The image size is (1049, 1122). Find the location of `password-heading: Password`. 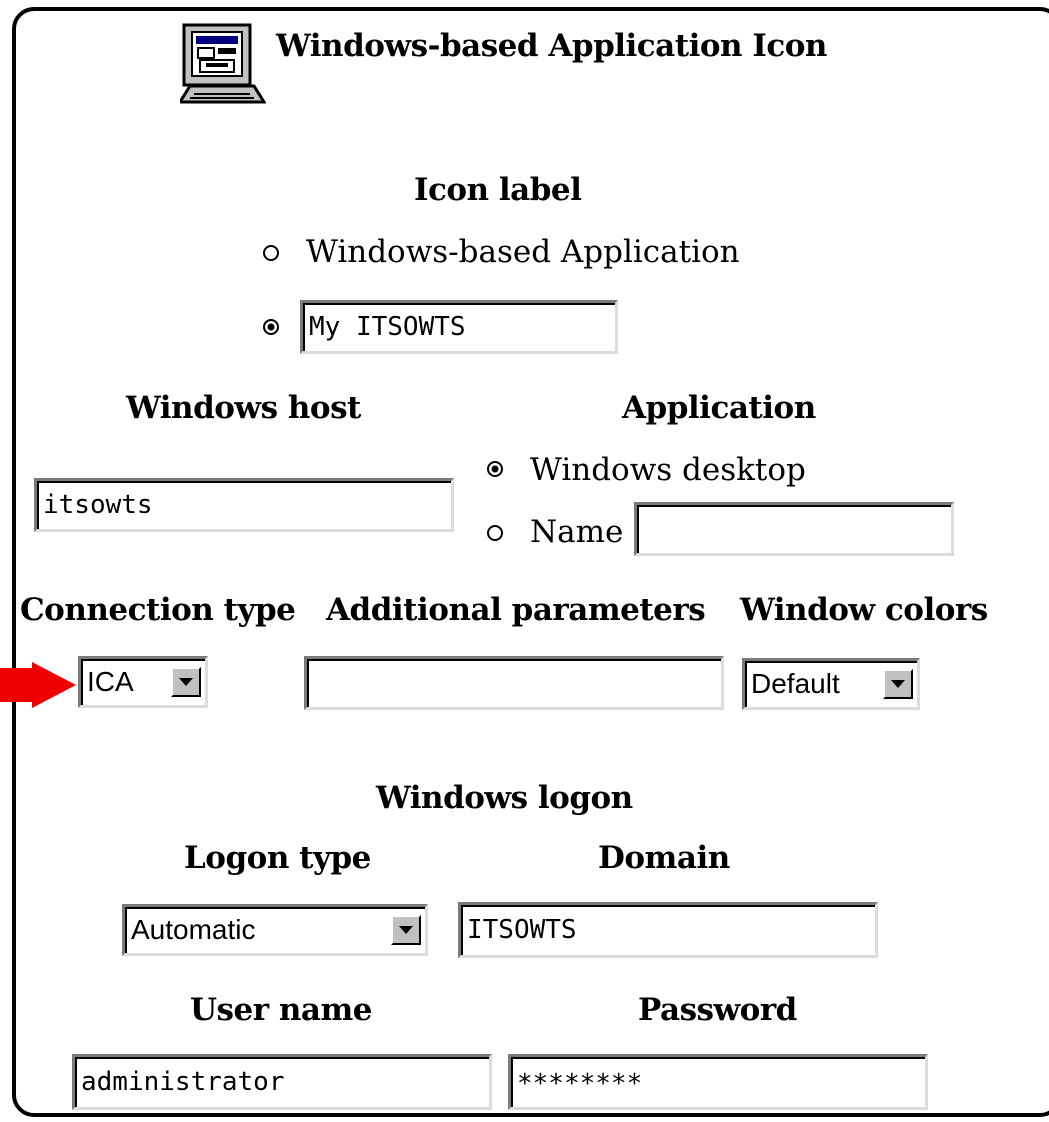

password-heading: Password is located at coordinates (717, 1010).